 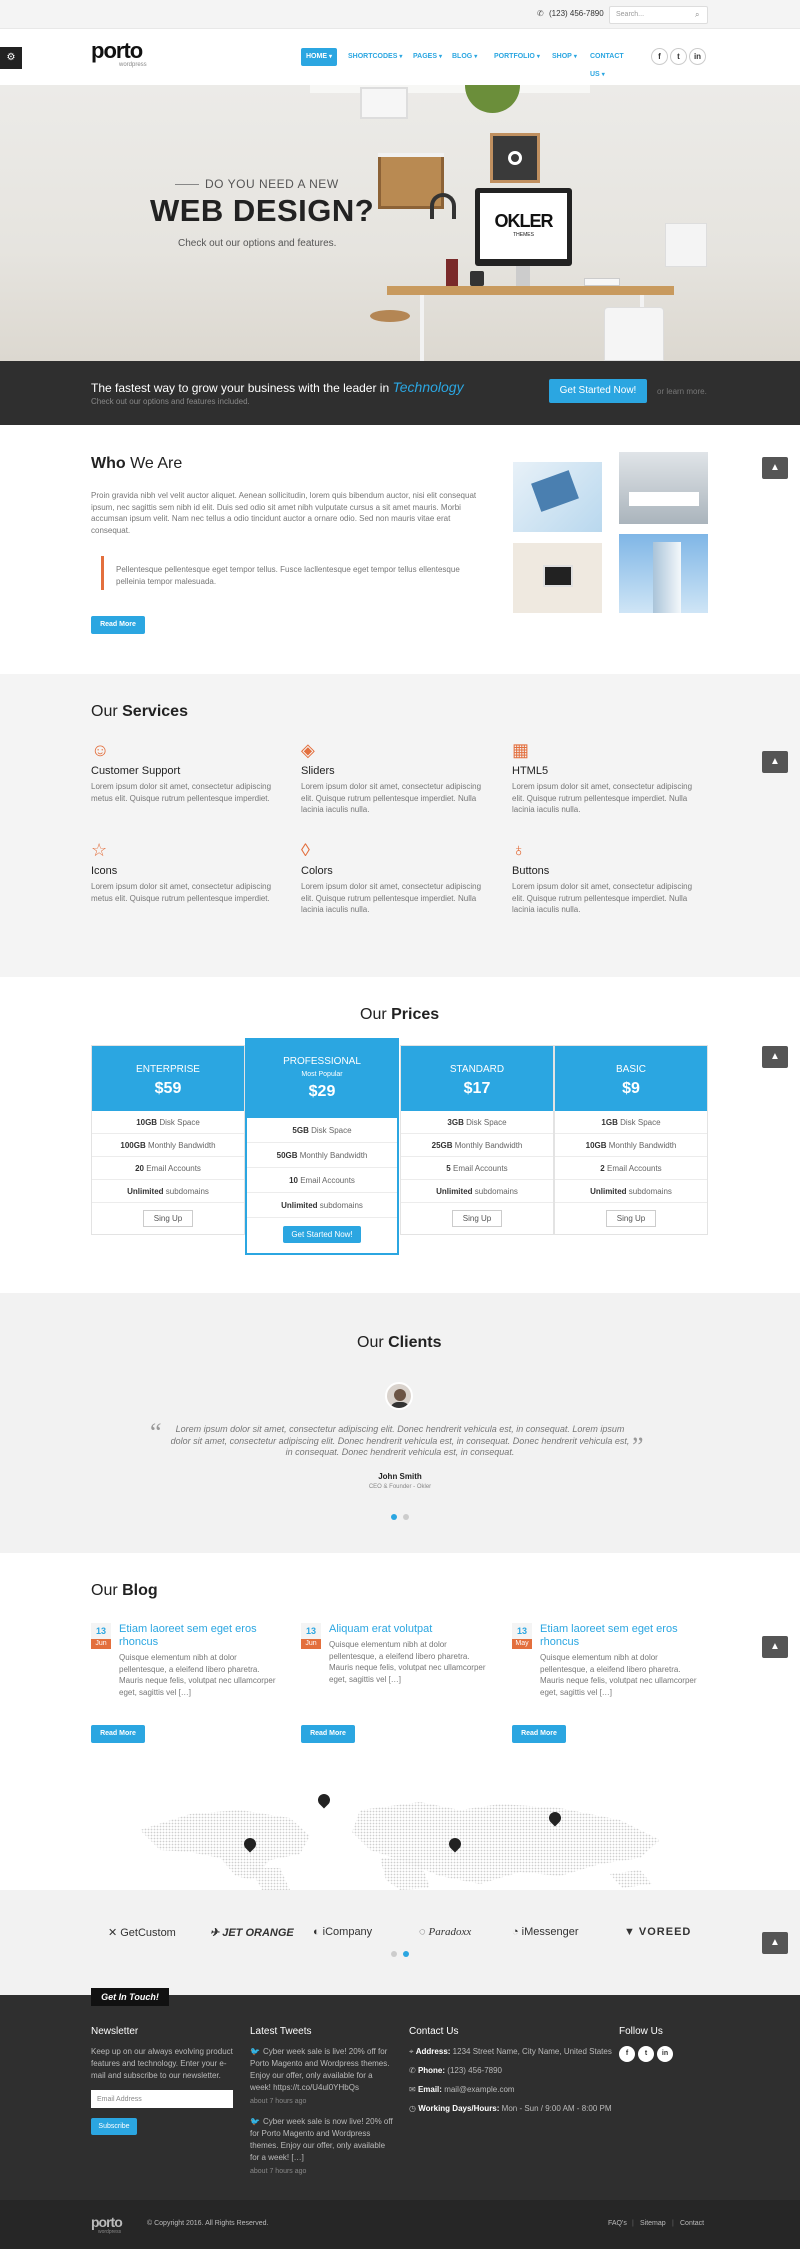 What do you see at coordinates (596, 1145) in the screenshot?
I see `feature-value: 10GB` at bounding box center [596, 1145].